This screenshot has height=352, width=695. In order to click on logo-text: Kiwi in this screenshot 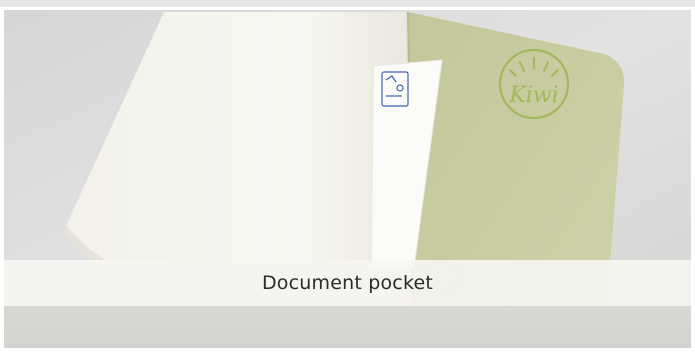, I will do `click(533, 95)`.